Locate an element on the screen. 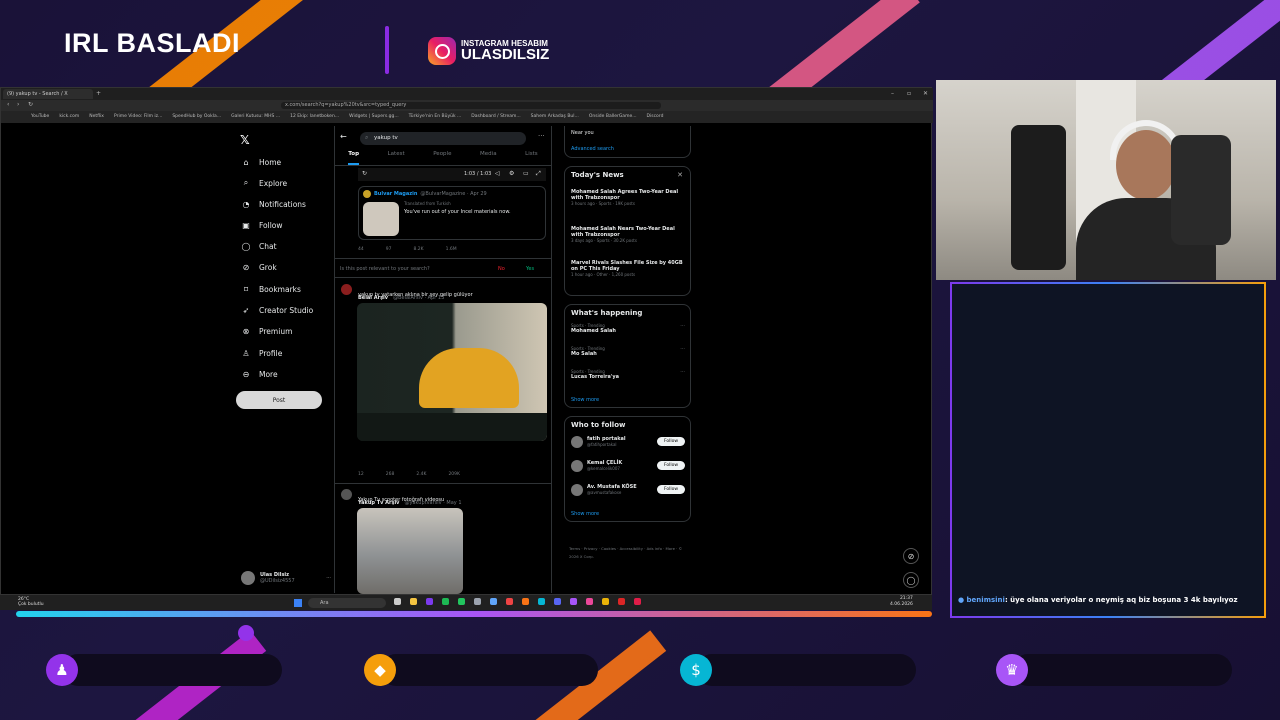 The width and height of the screenshot is (1280, 720). reply-count: 44 is located at coordinates (361, 249).